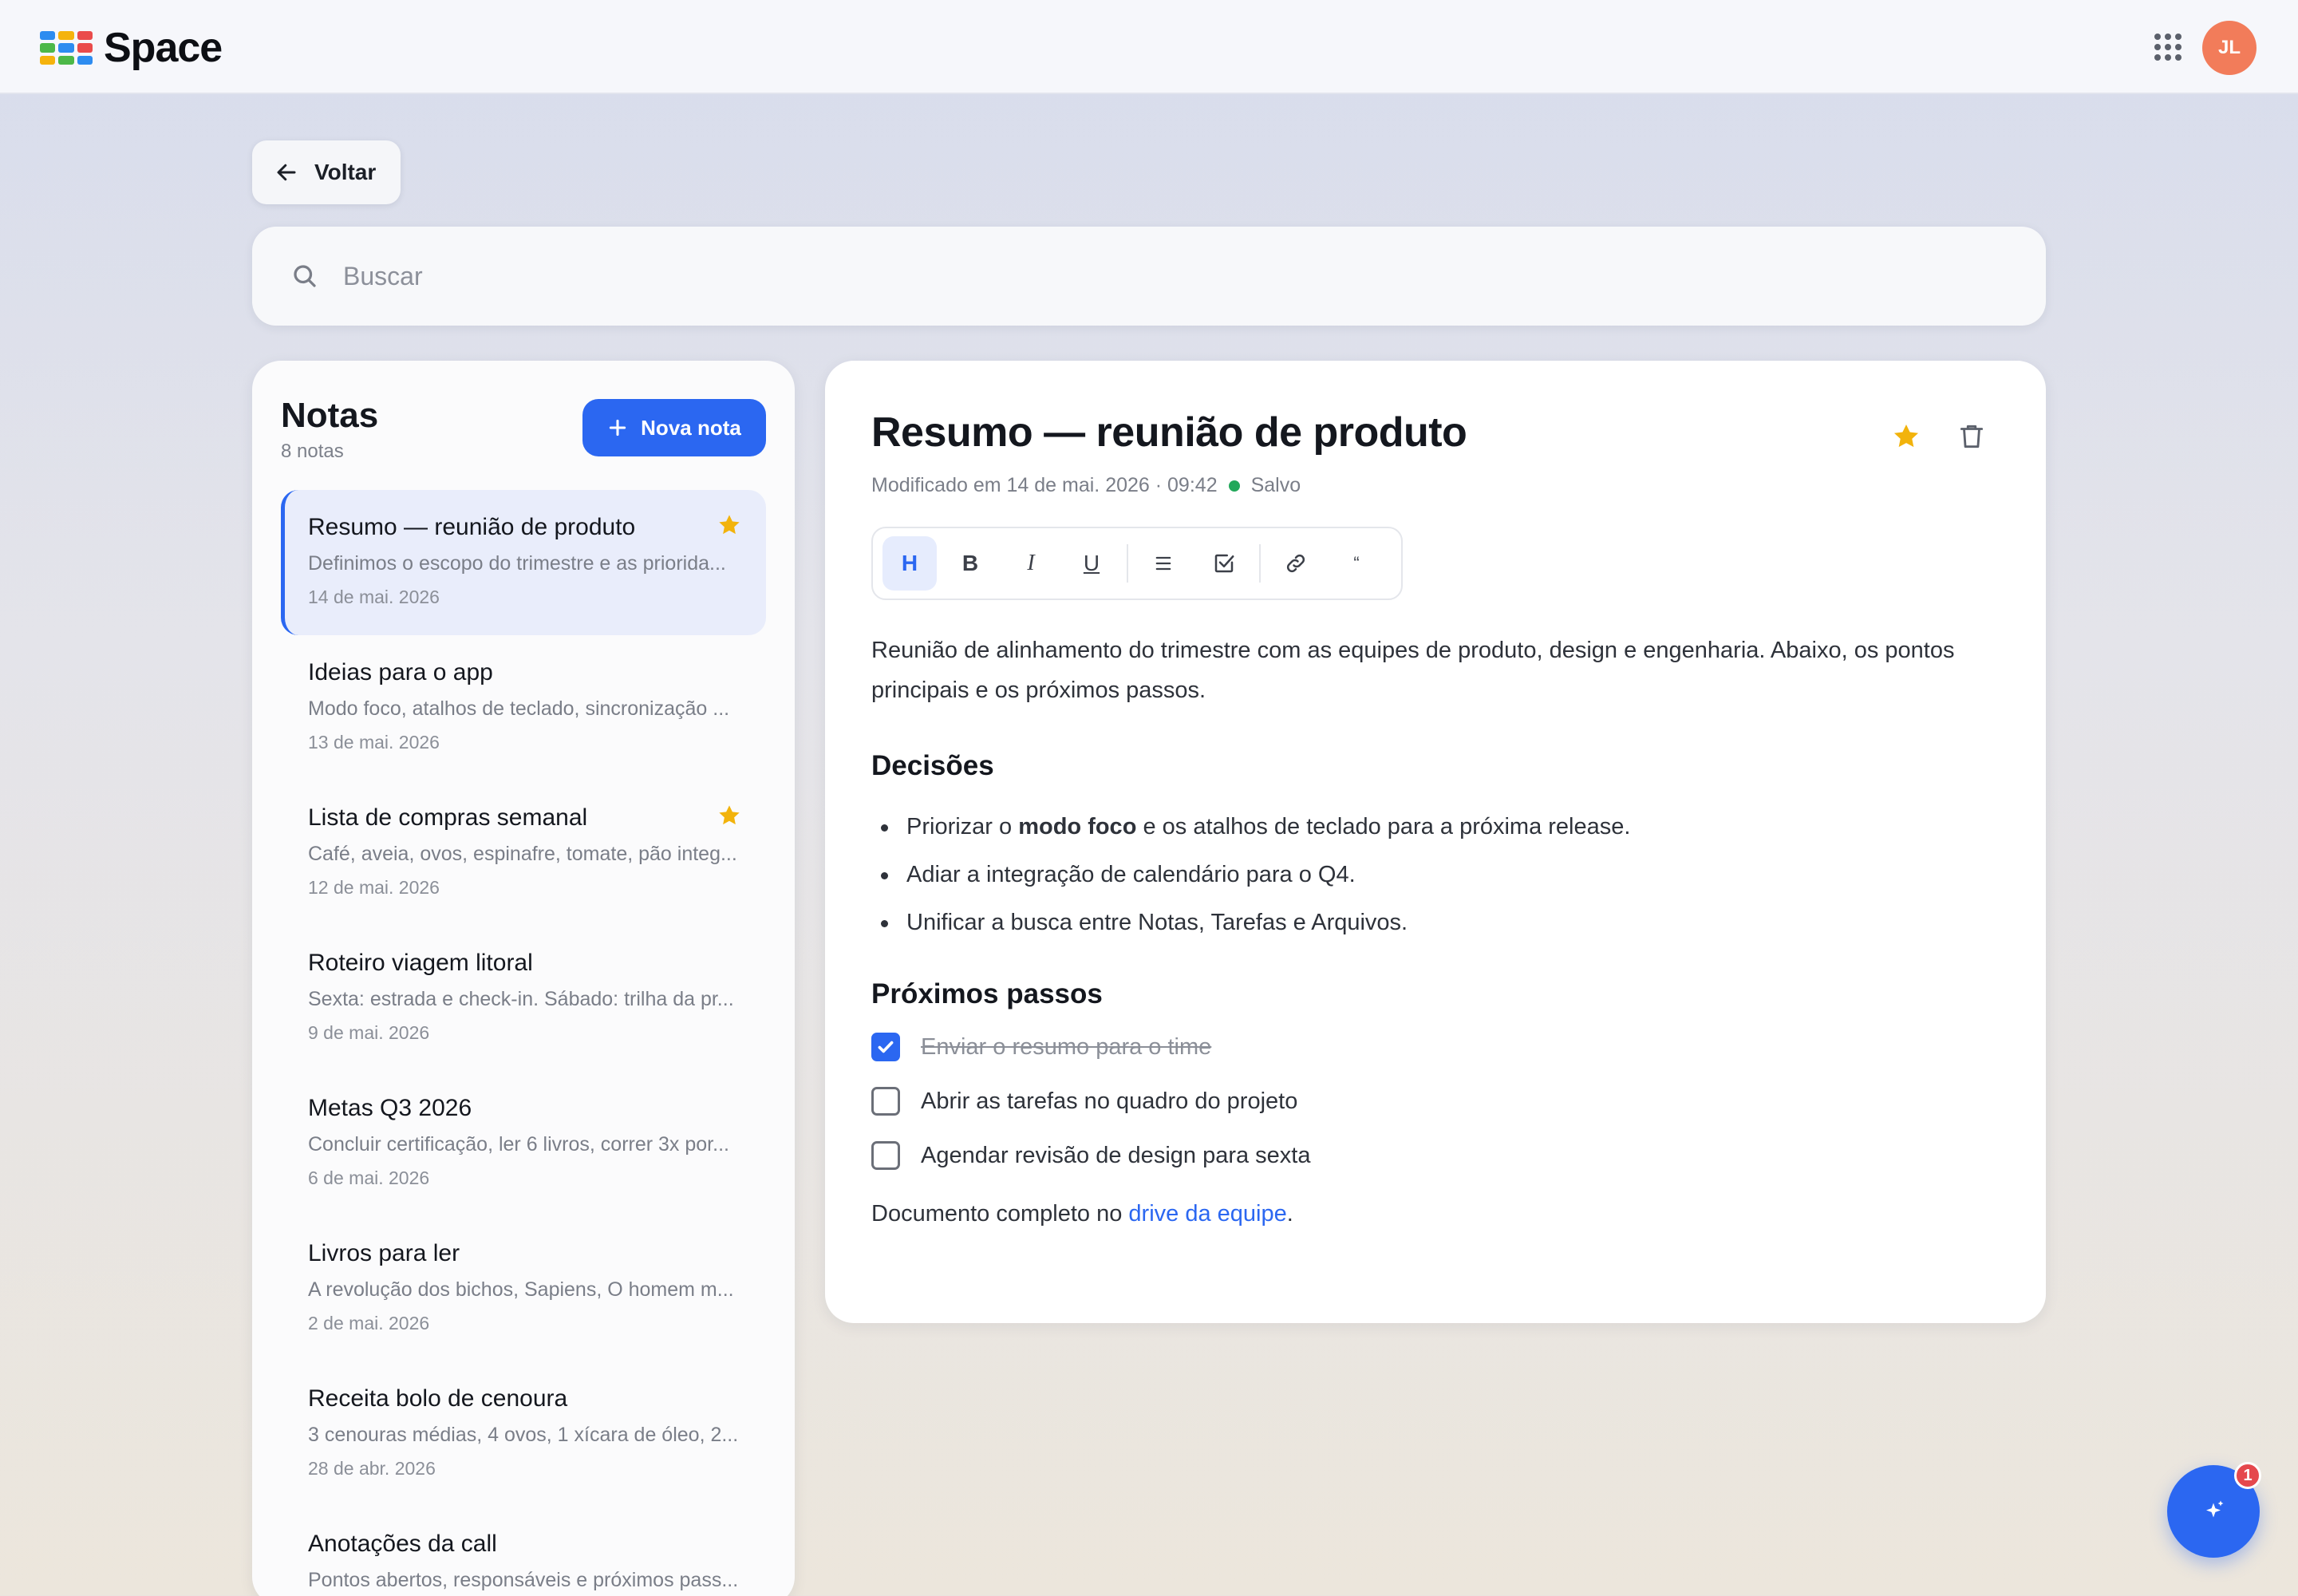  Describe the element at coordinates (369, 1032) in the screenshot. I see `note-item-date: 9 de mai. 2026` at that location.